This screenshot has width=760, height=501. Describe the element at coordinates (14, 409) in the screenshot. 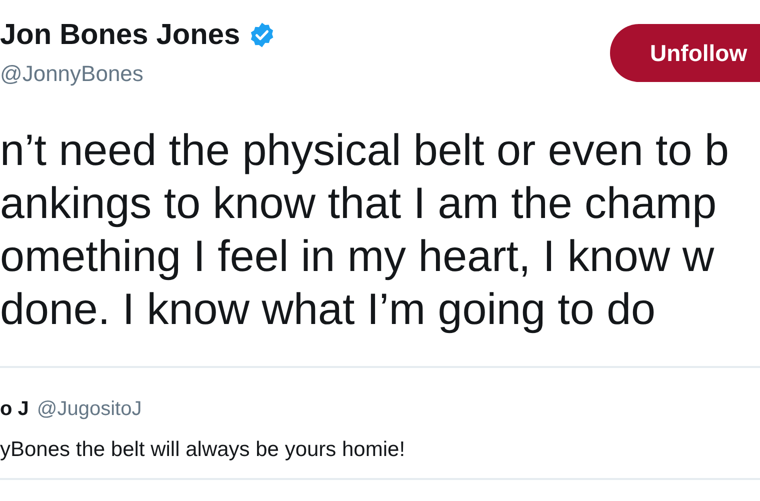

I see `quoted-author-name: o J` at that location.